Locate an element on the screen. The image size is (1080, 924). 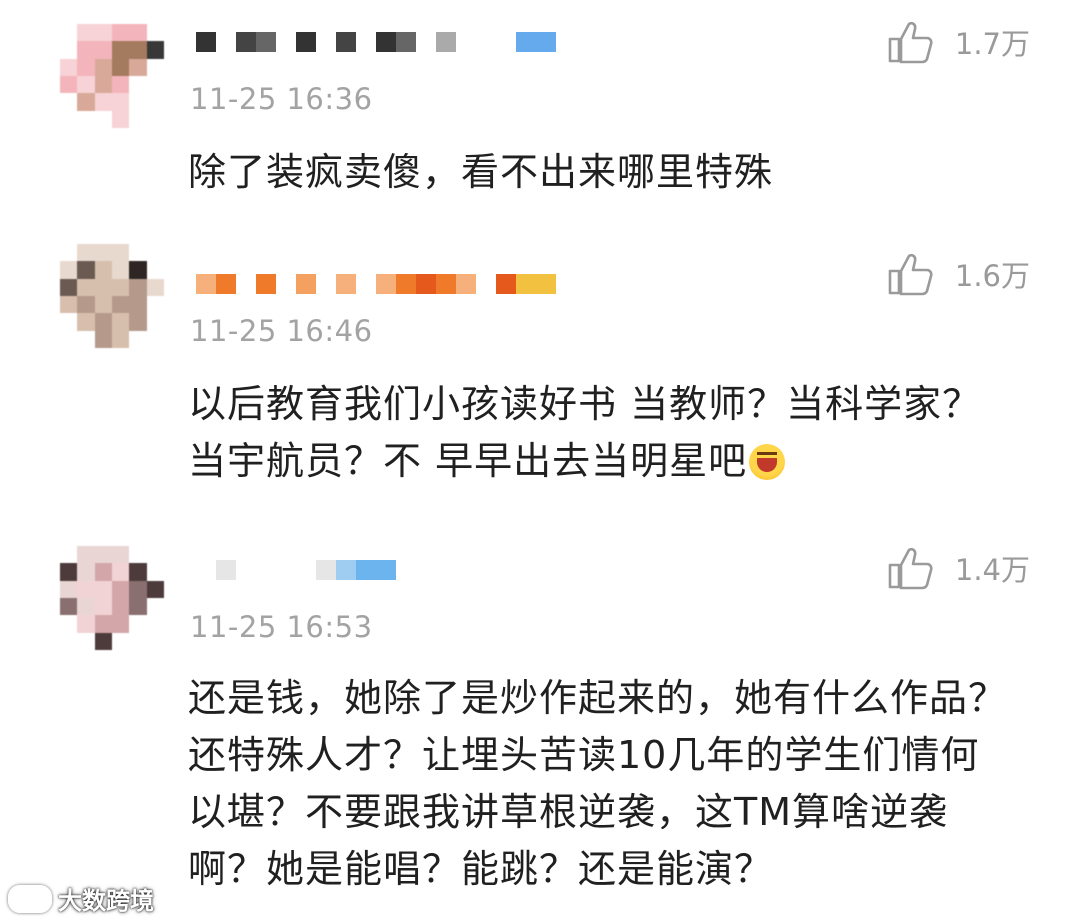
like-button: 1.4万 is located at coordinates (958, 568).